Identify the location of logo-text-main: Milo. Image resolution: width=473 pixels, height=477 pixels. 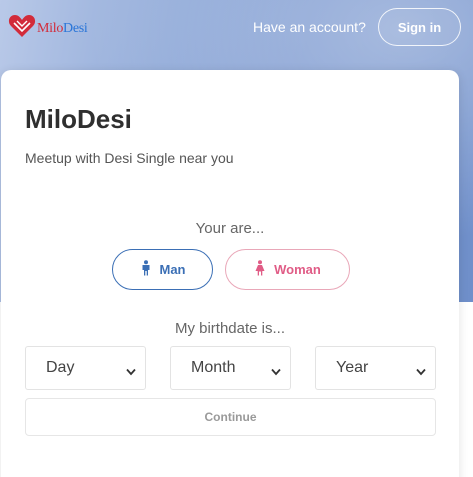
(50, 28).